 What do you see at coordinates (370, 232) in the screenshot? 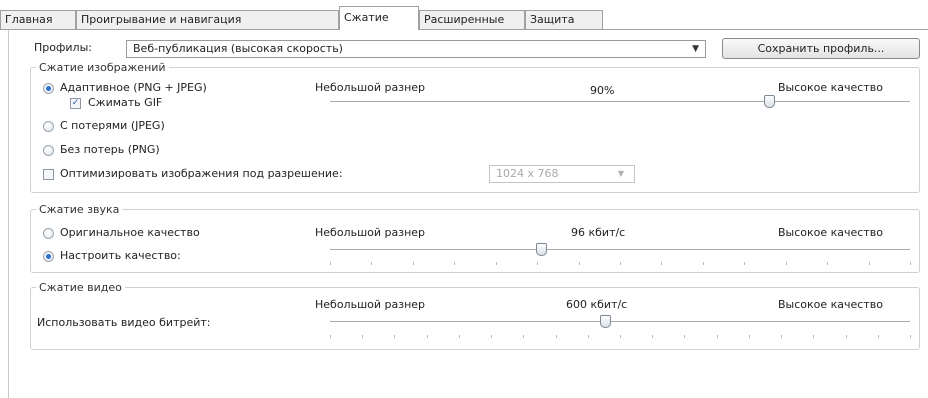
I see `audio-small-size-label: Небольшой разнер` at bounding box center [370, 232].